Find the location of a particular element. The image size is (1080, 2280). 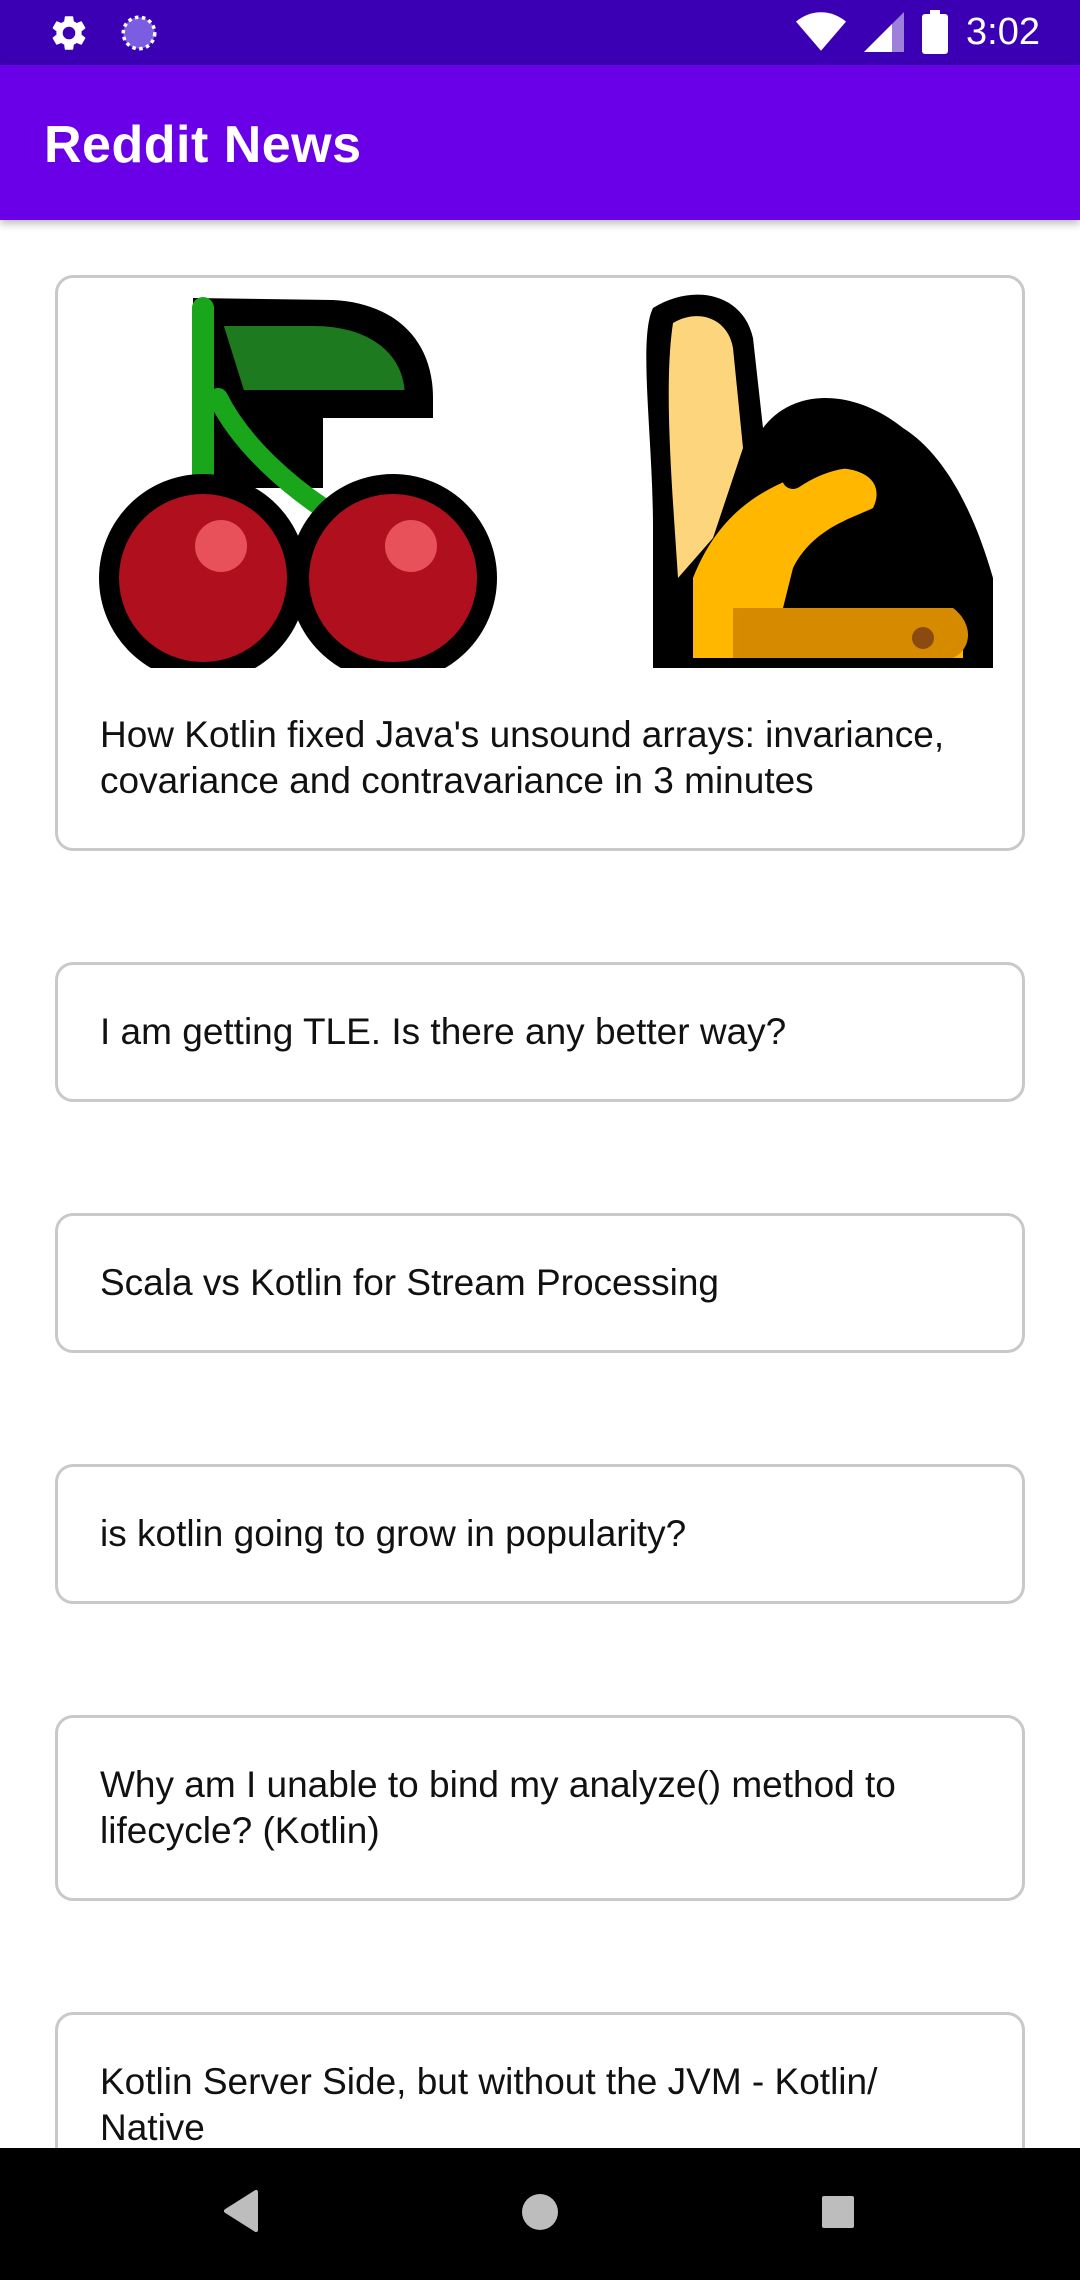

banana-icon is located at coordinates (819, 481).